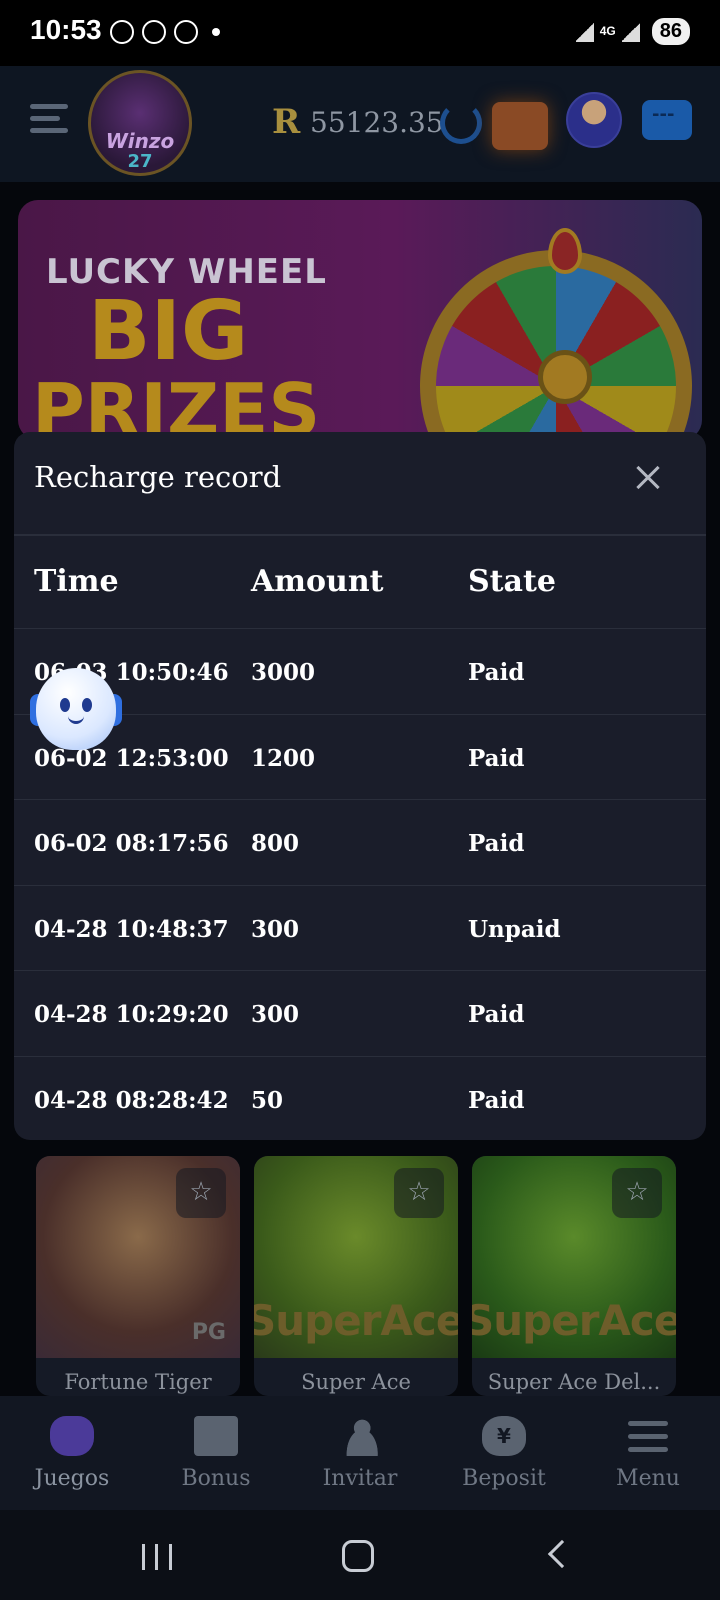 The width and height of the screenshot is (720, 1600). I want to click on column-header-time: Time, so click(76, 581).